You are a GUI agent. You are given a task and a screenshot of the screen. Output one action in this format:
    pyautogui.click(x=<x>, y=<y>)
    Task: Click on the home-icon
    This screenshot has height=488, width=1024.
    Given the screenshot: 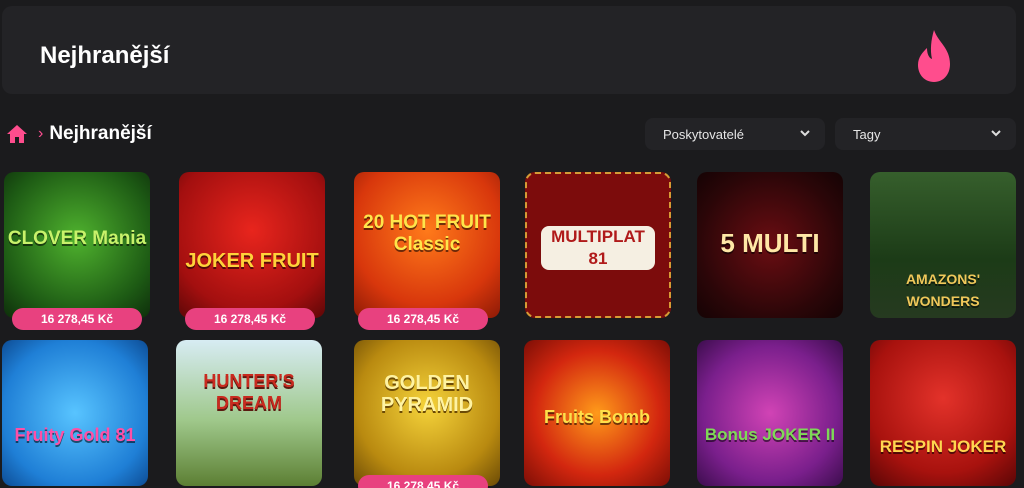 What is the action you would take?
    pyautogui.click(x=17, y=134)
    